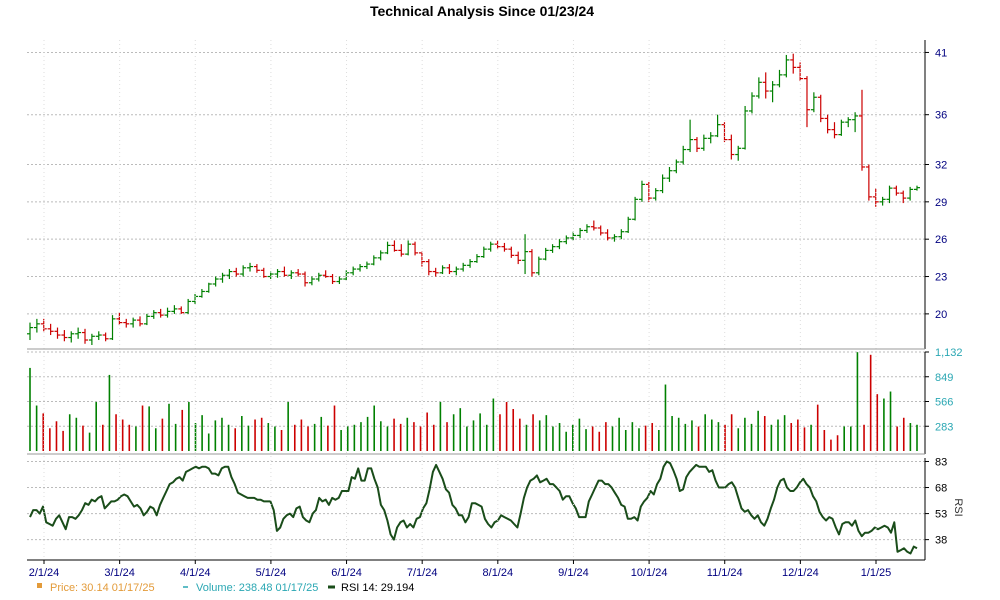 The width and height of the screenshot is (1000, 600). Describe the element at coordinates (119, 573) in the screenshot. I see `x-axis-tick-label: 3/1/24` at that location.